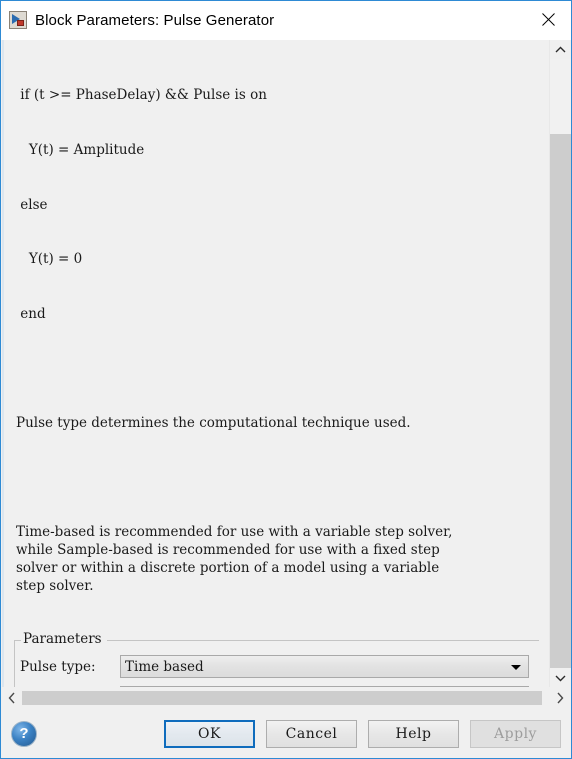 The height and width of the screenshot is (759, 572). Describe the element at coordinates (286, 20) in the screenshot. I see `title-bar: Block Parameters: Pulse Generator` at that location.